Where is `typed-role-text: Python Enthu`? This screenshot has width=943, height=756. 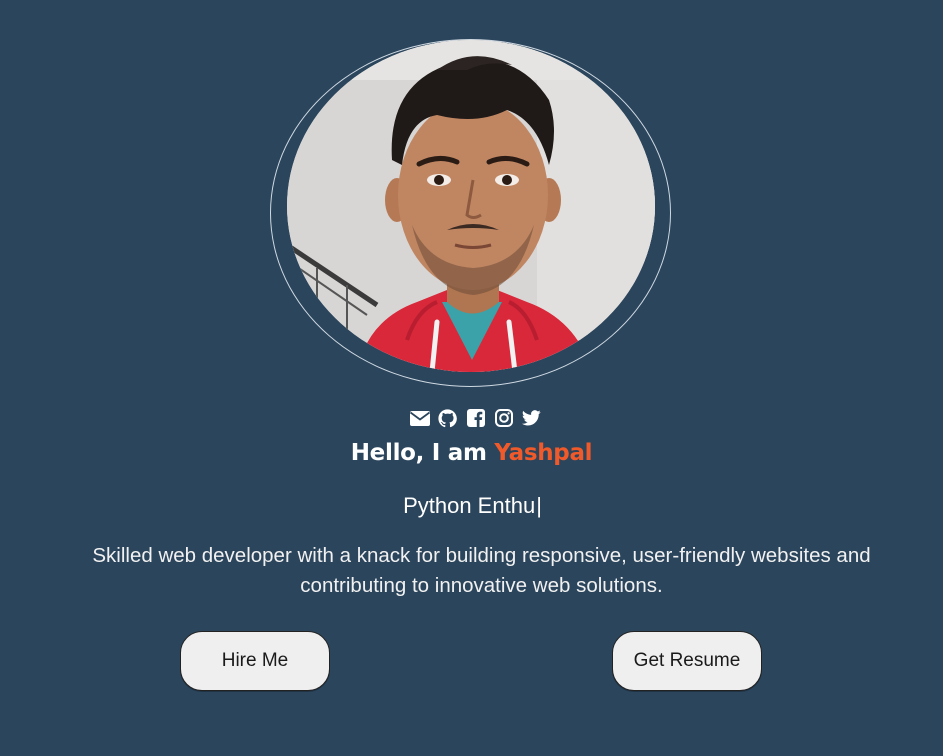 typed-role-text: Python Enthu is located at coordinates (469, 505).